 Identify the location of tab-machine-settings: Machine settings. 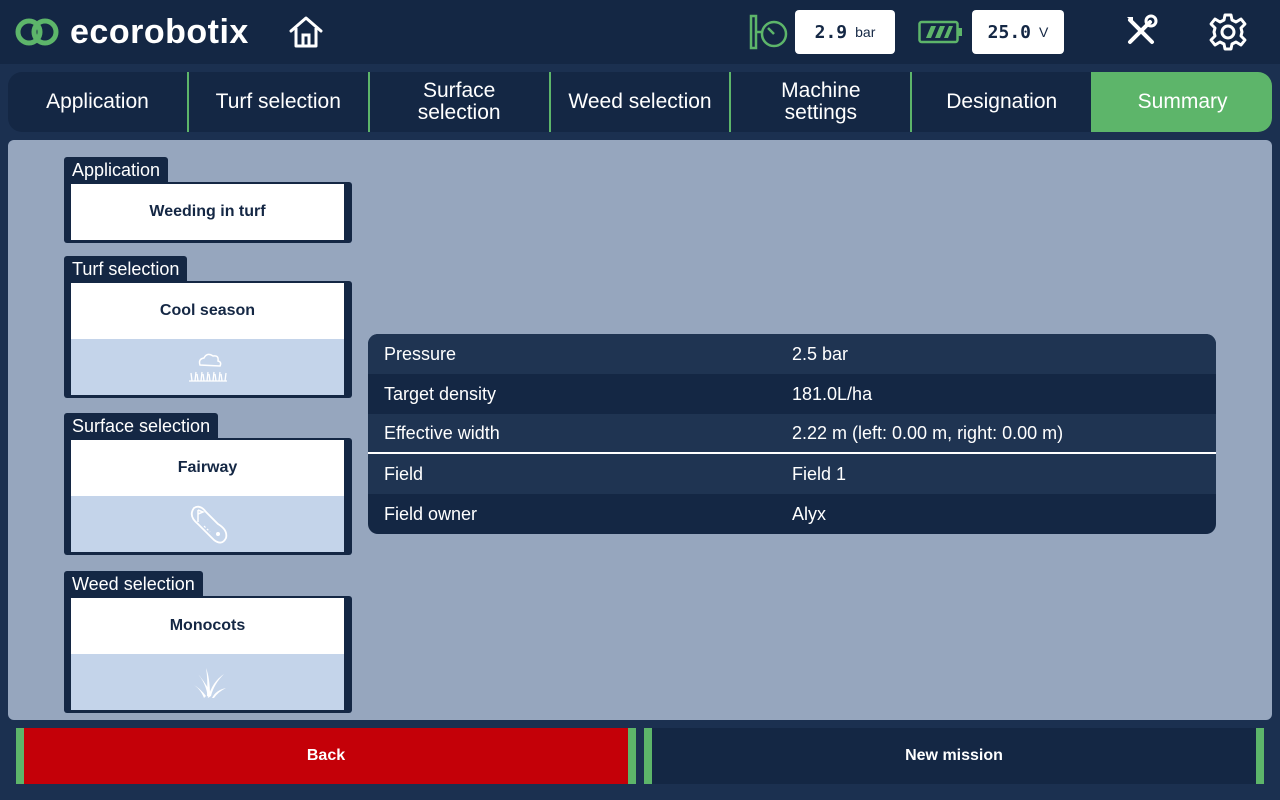
(822, 102).